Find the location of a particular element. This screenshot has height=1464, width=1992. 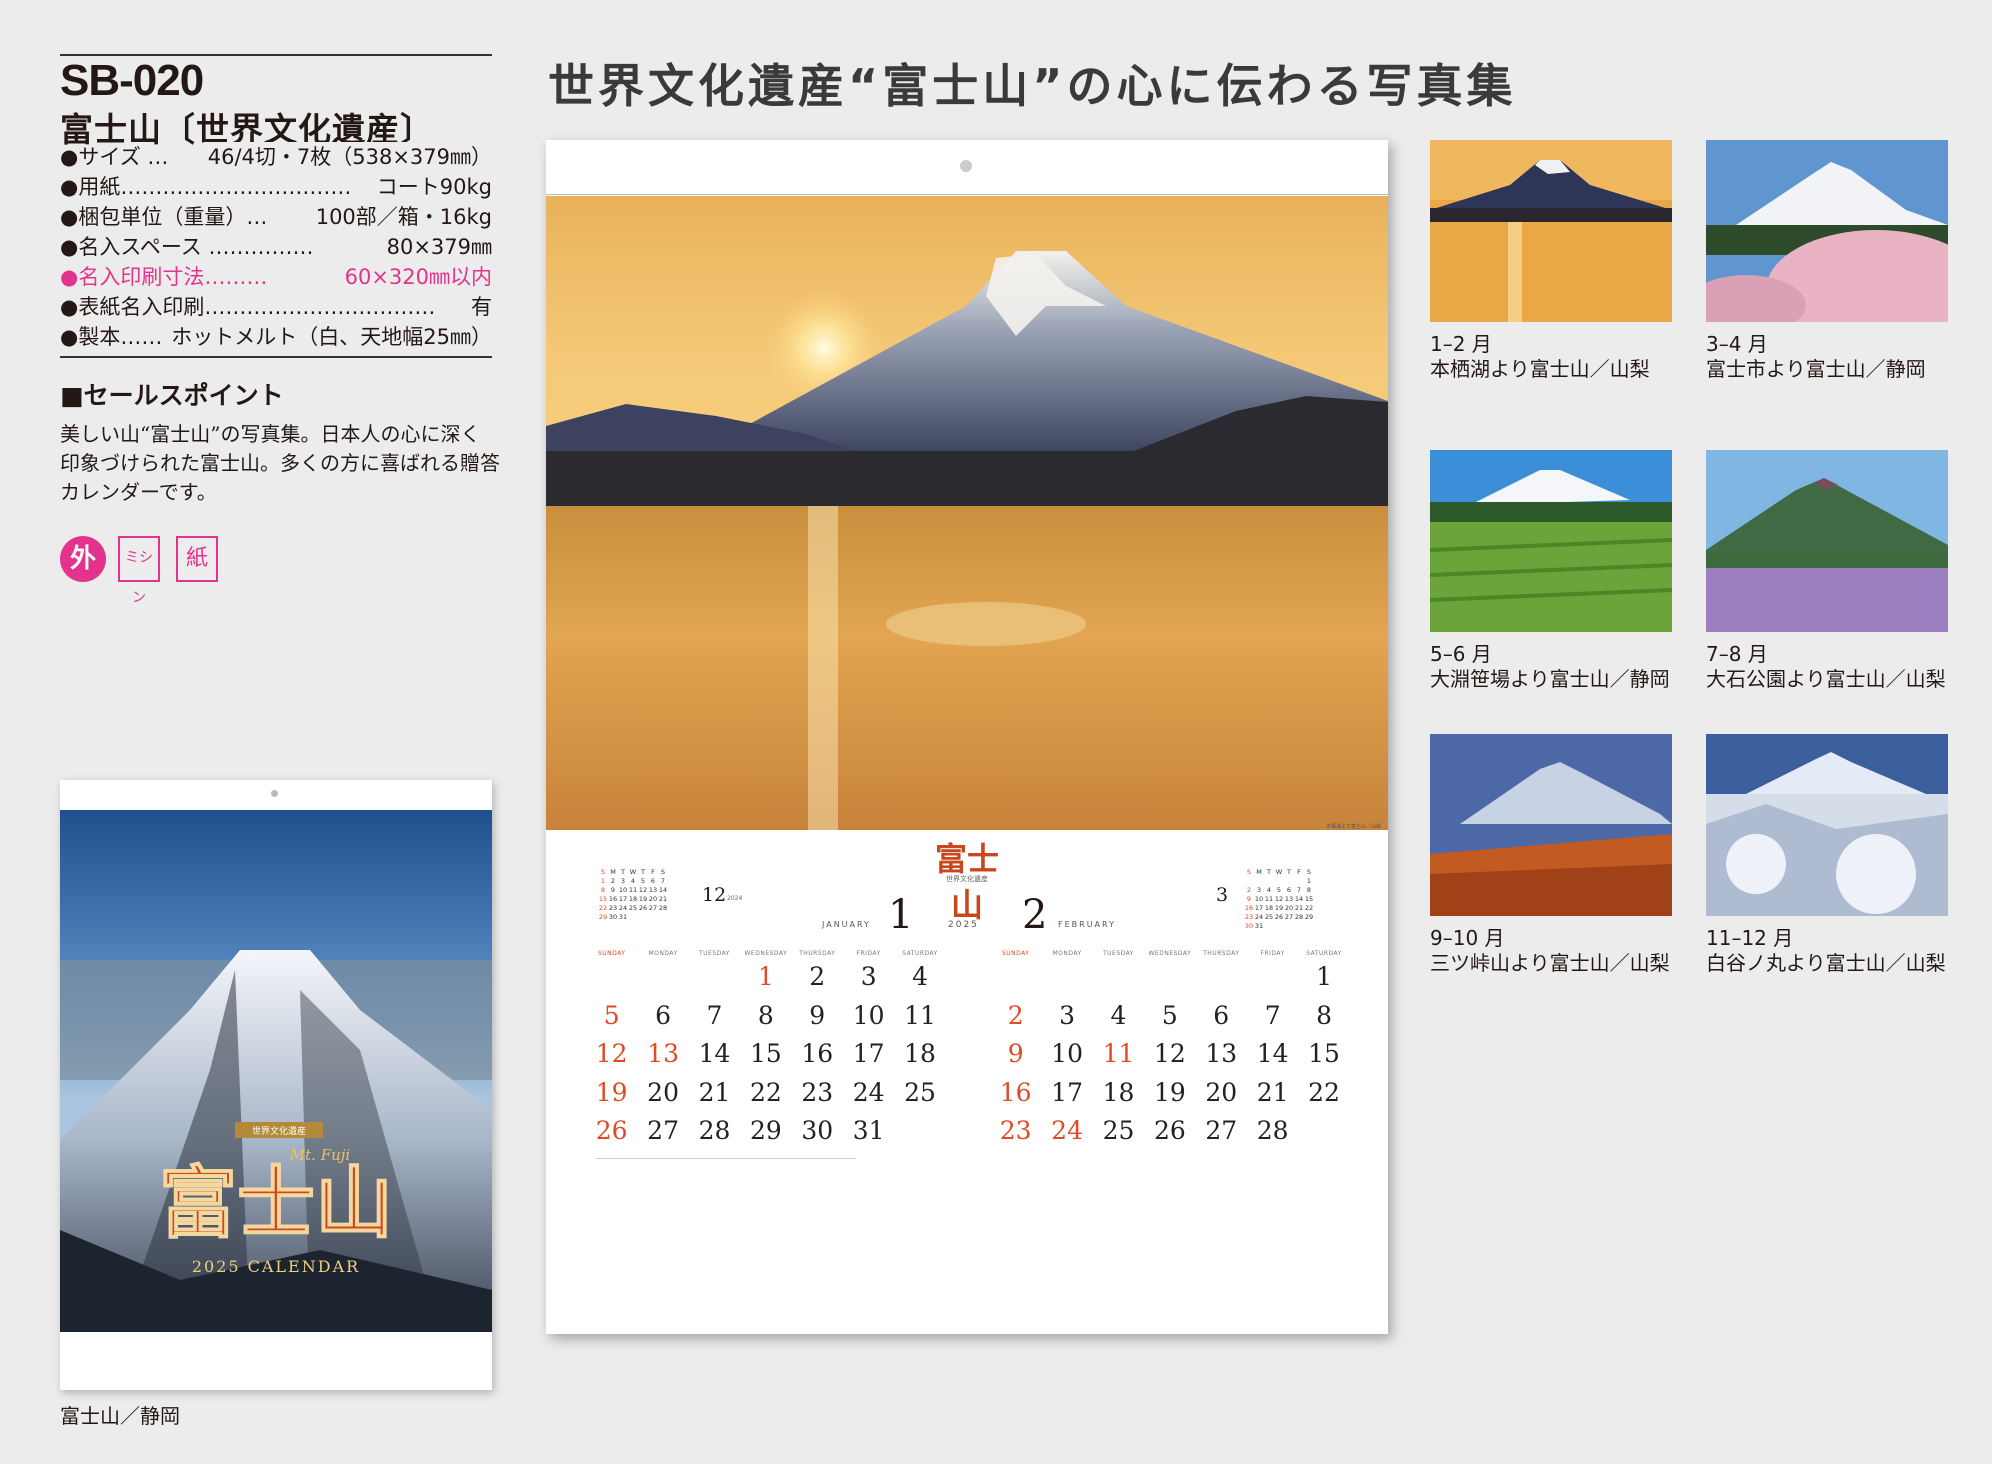

day-number: 19 is located at coordinates (1169, 1092).